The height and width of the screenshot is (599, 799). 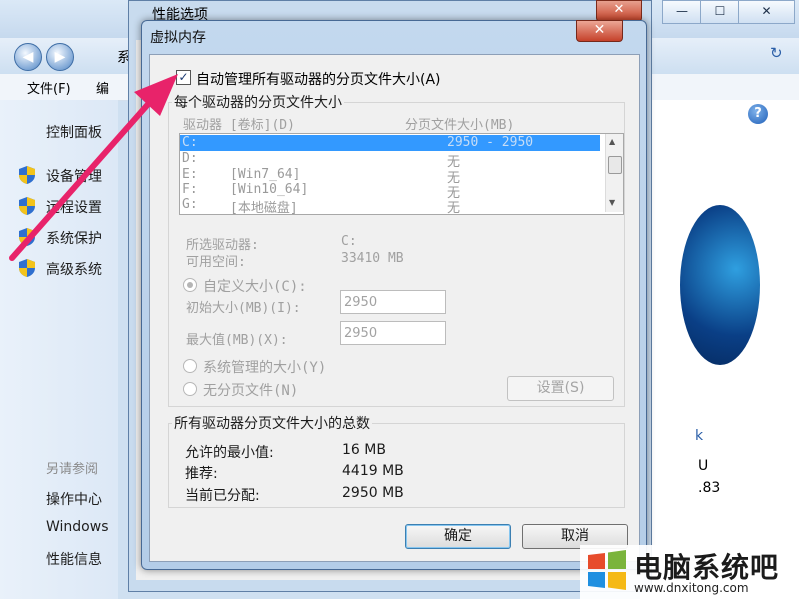 What do you see at coordinates (615, 165) in the screenshot?
I see `scroll-thumb` at bounding box center [615, 165].